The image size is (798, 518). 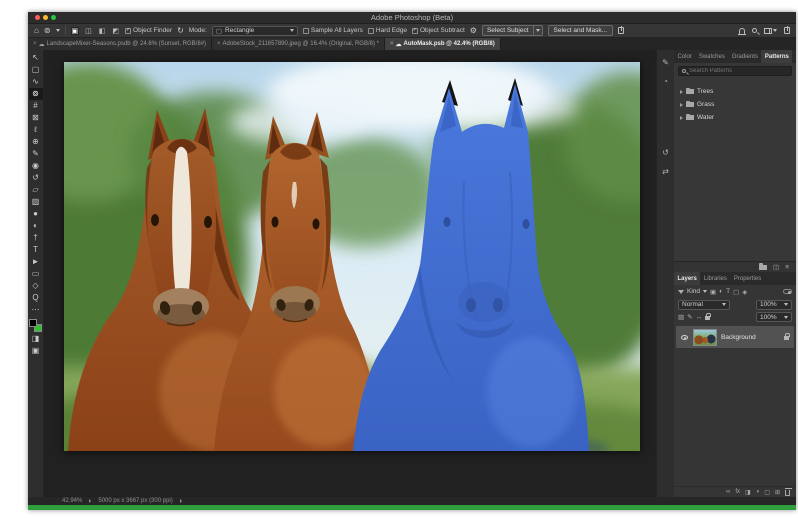 I want to click on layer-row-background: Background, so click(x=735, y=337).